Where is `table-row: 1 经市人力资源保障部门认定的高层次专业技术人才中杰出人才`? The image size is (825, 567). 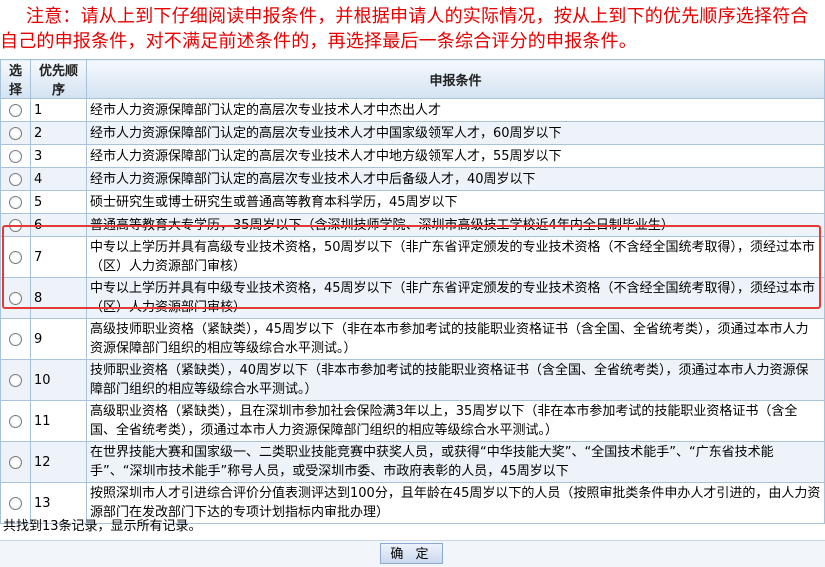
table-row: 1 经市人力资源保障部门认定的高层次专业技术人才中杰出人才 is located at coordinates (412, 110).